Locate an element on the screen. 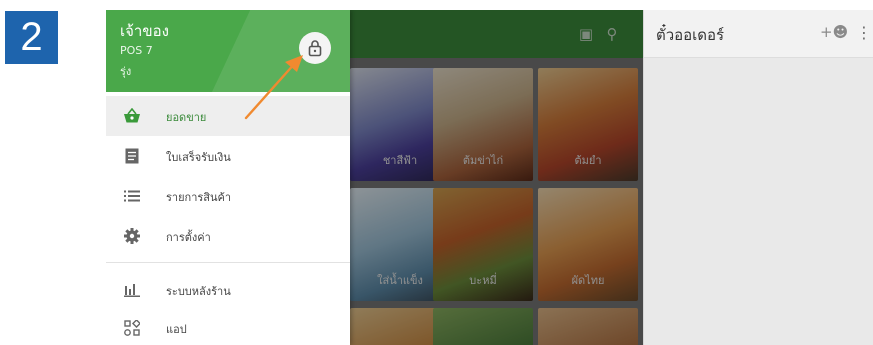 This screenshot has width=873, height=345. basket-icon is located at coordinates (132, 116).